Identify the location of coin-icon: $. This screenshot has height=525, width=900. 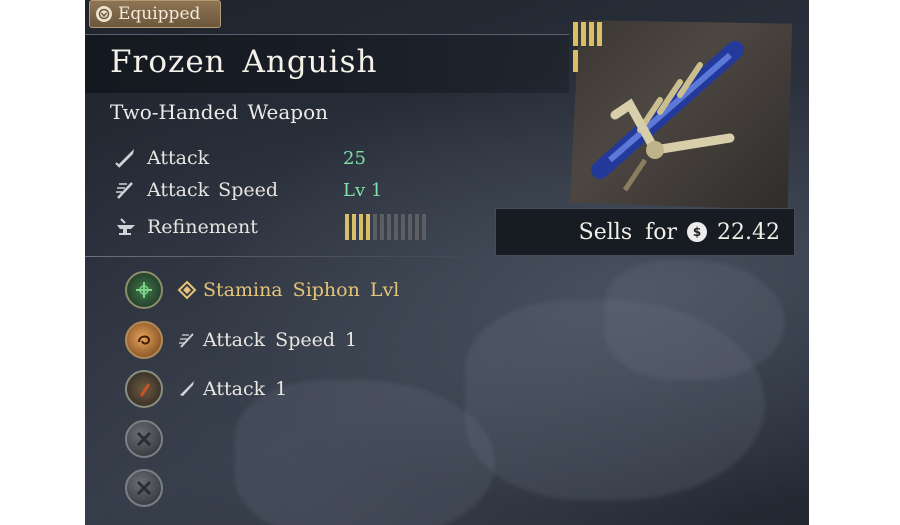
(697, 232).